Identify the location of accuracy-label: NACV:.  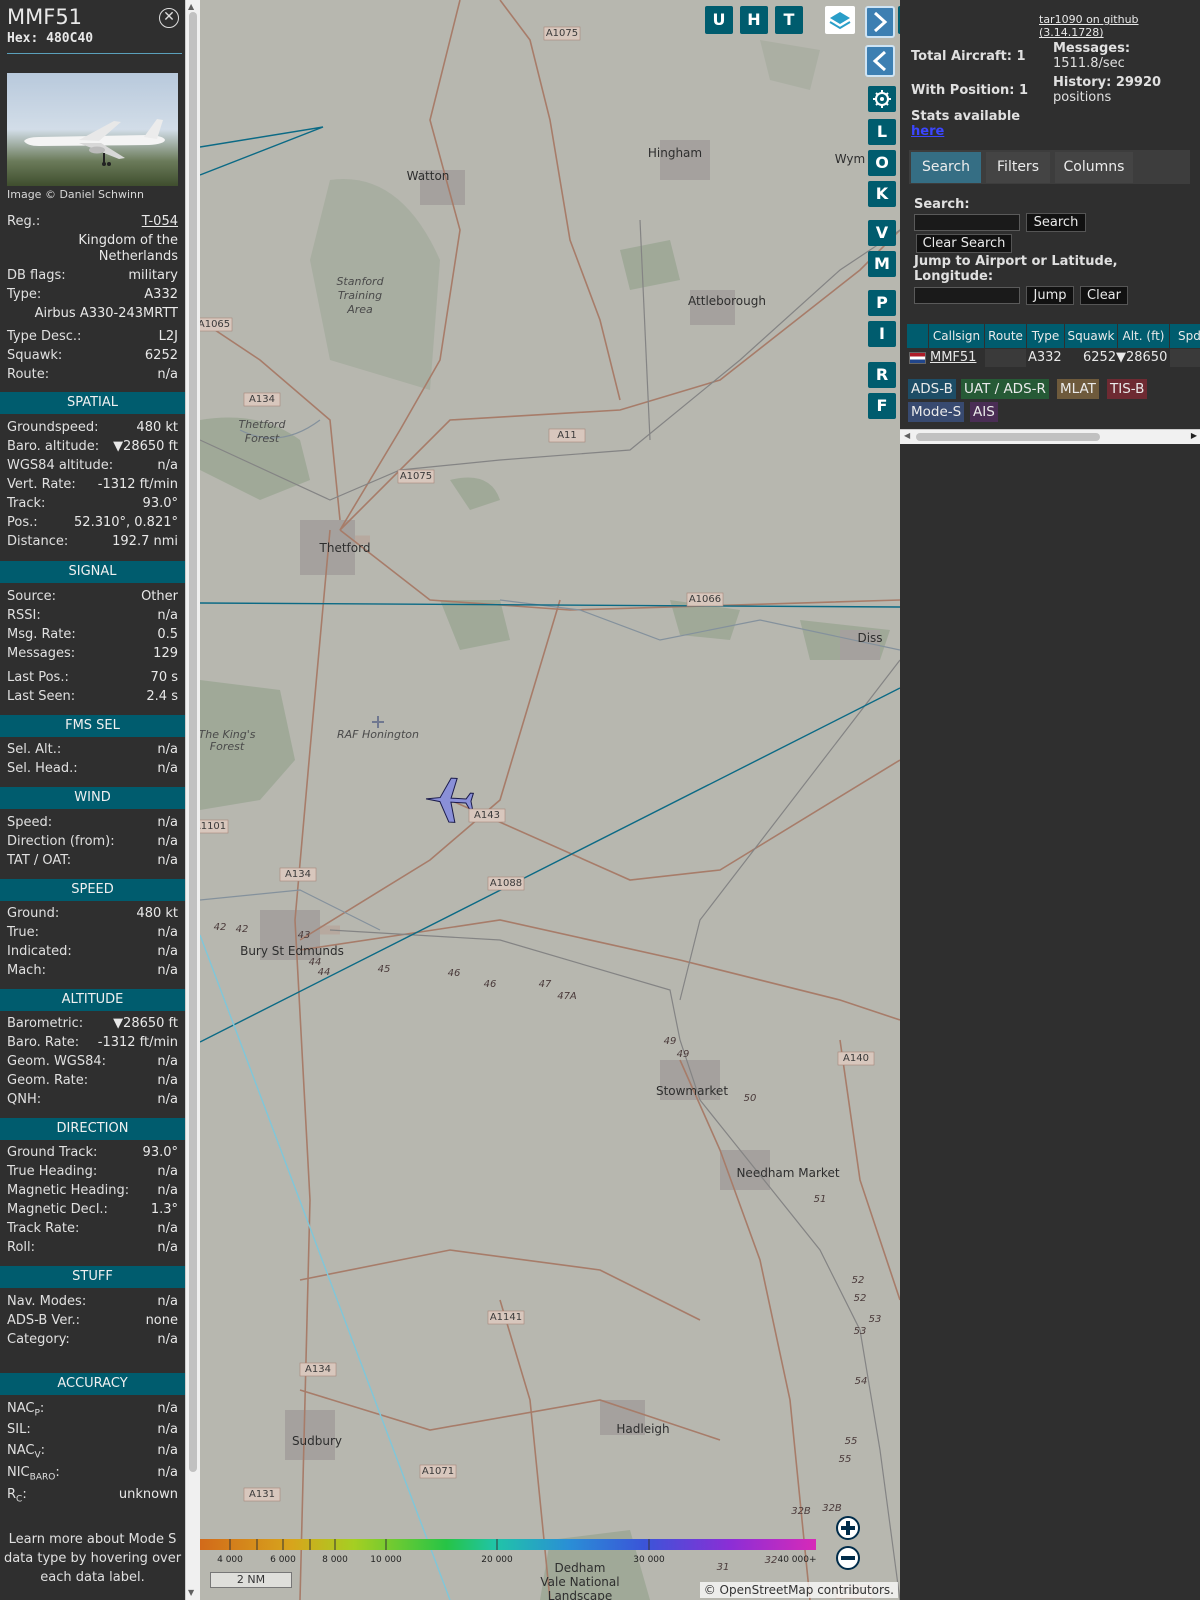
(26, 1452).